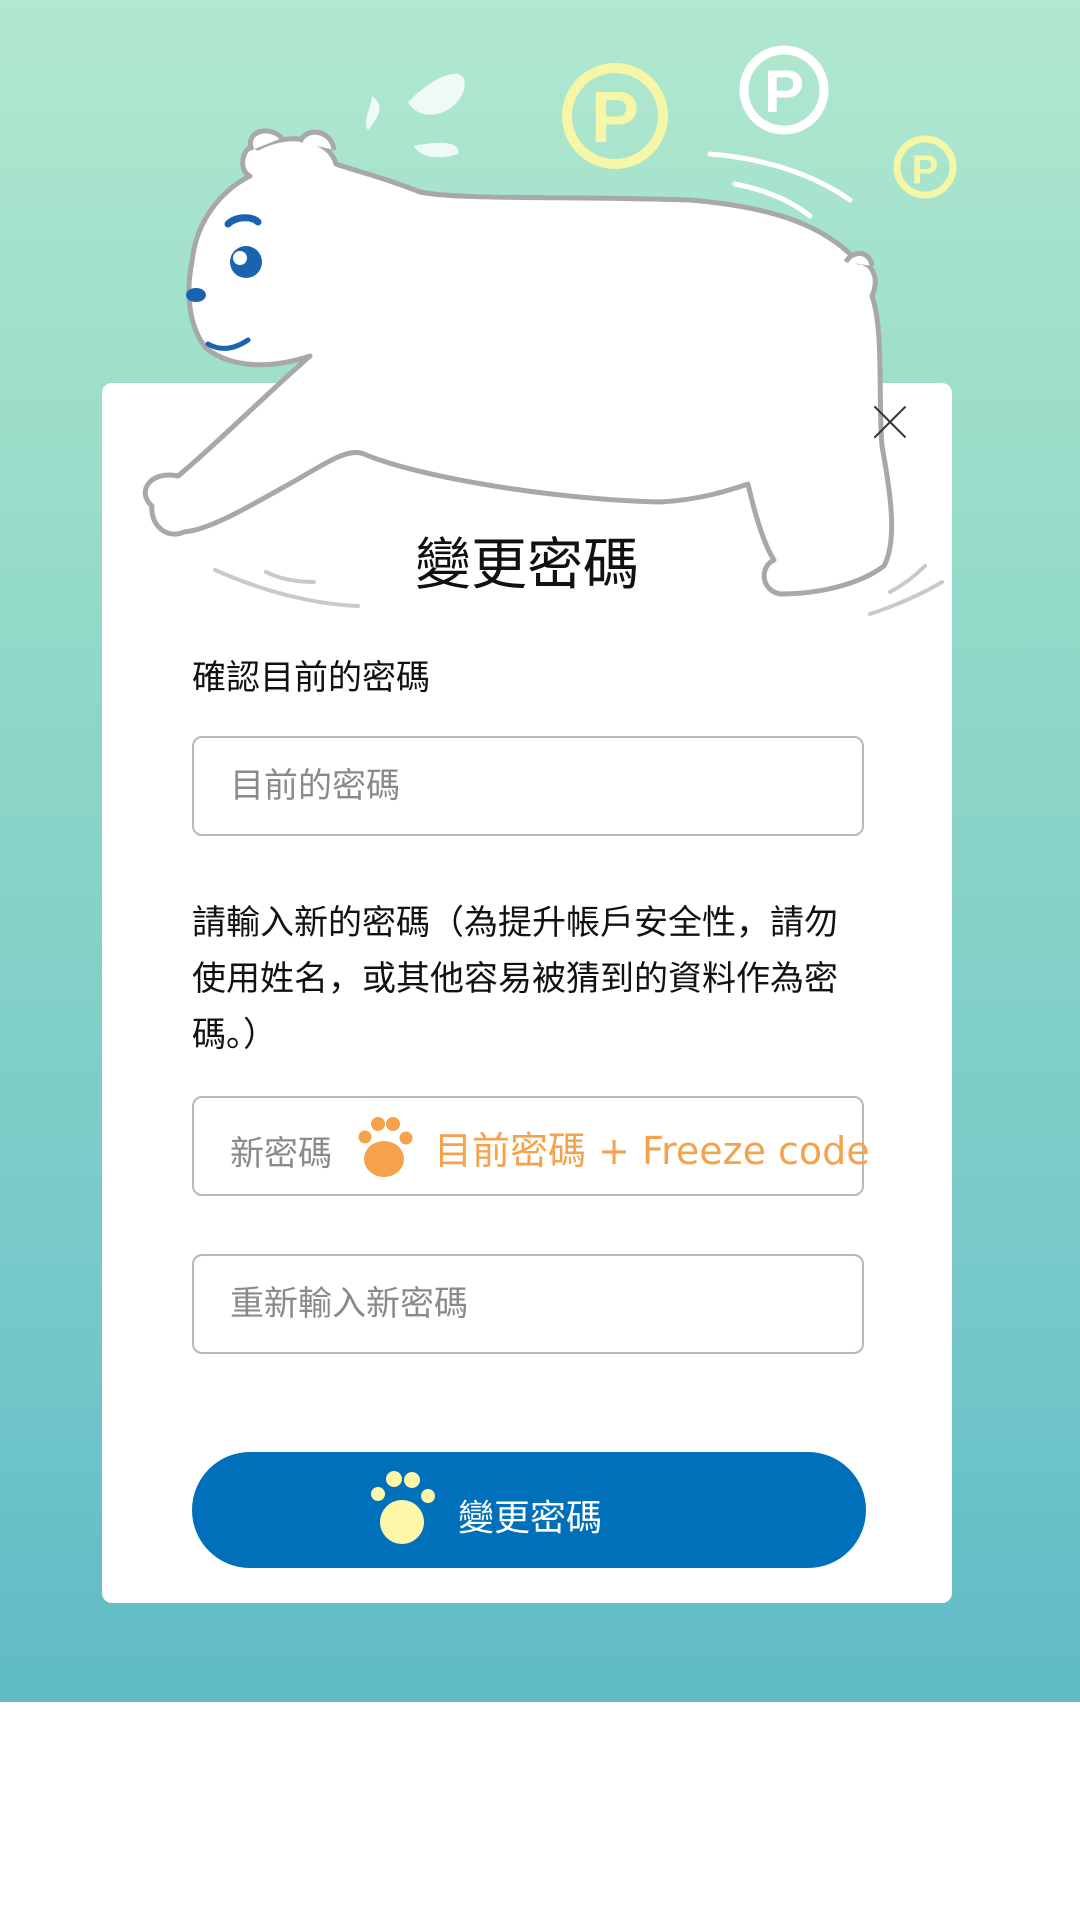  What do you see at coordinates (527, 565) in the screenshot?
I see `dialog-title: 變更密碼` at bounding box center [527, 565].